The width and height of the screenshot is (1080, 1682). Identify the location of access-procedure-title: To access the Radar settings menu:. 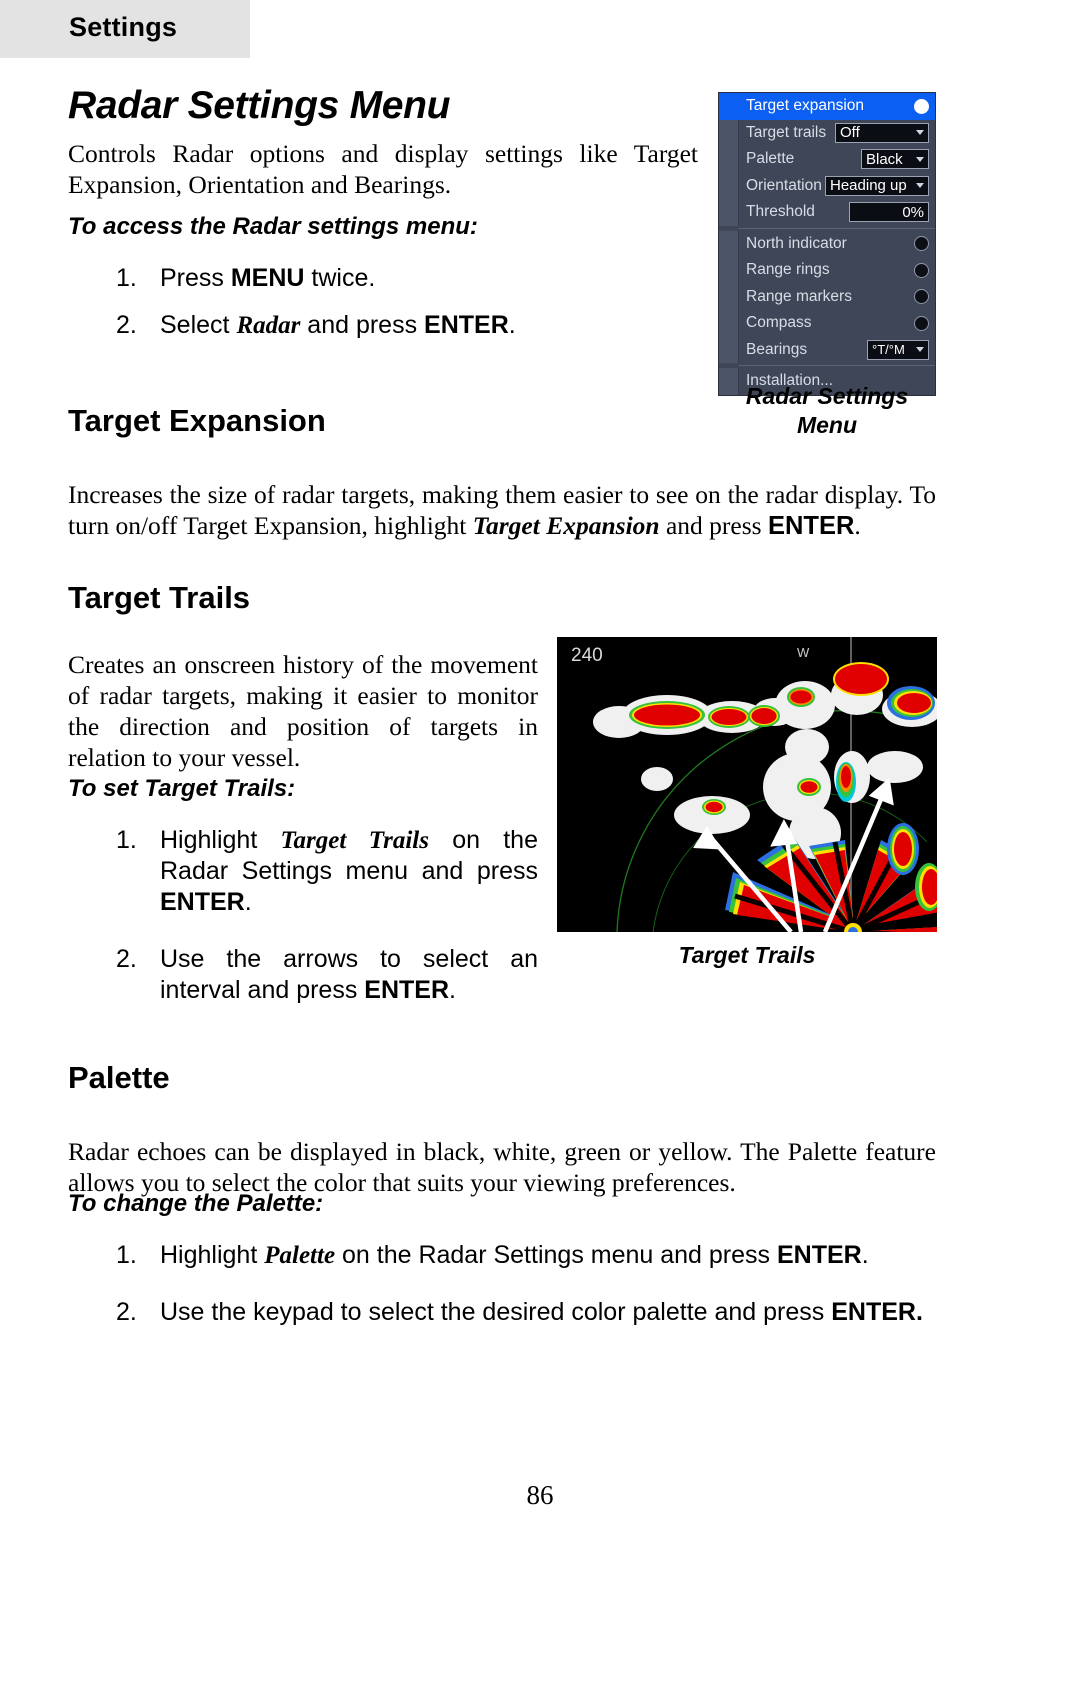
(273, 226).